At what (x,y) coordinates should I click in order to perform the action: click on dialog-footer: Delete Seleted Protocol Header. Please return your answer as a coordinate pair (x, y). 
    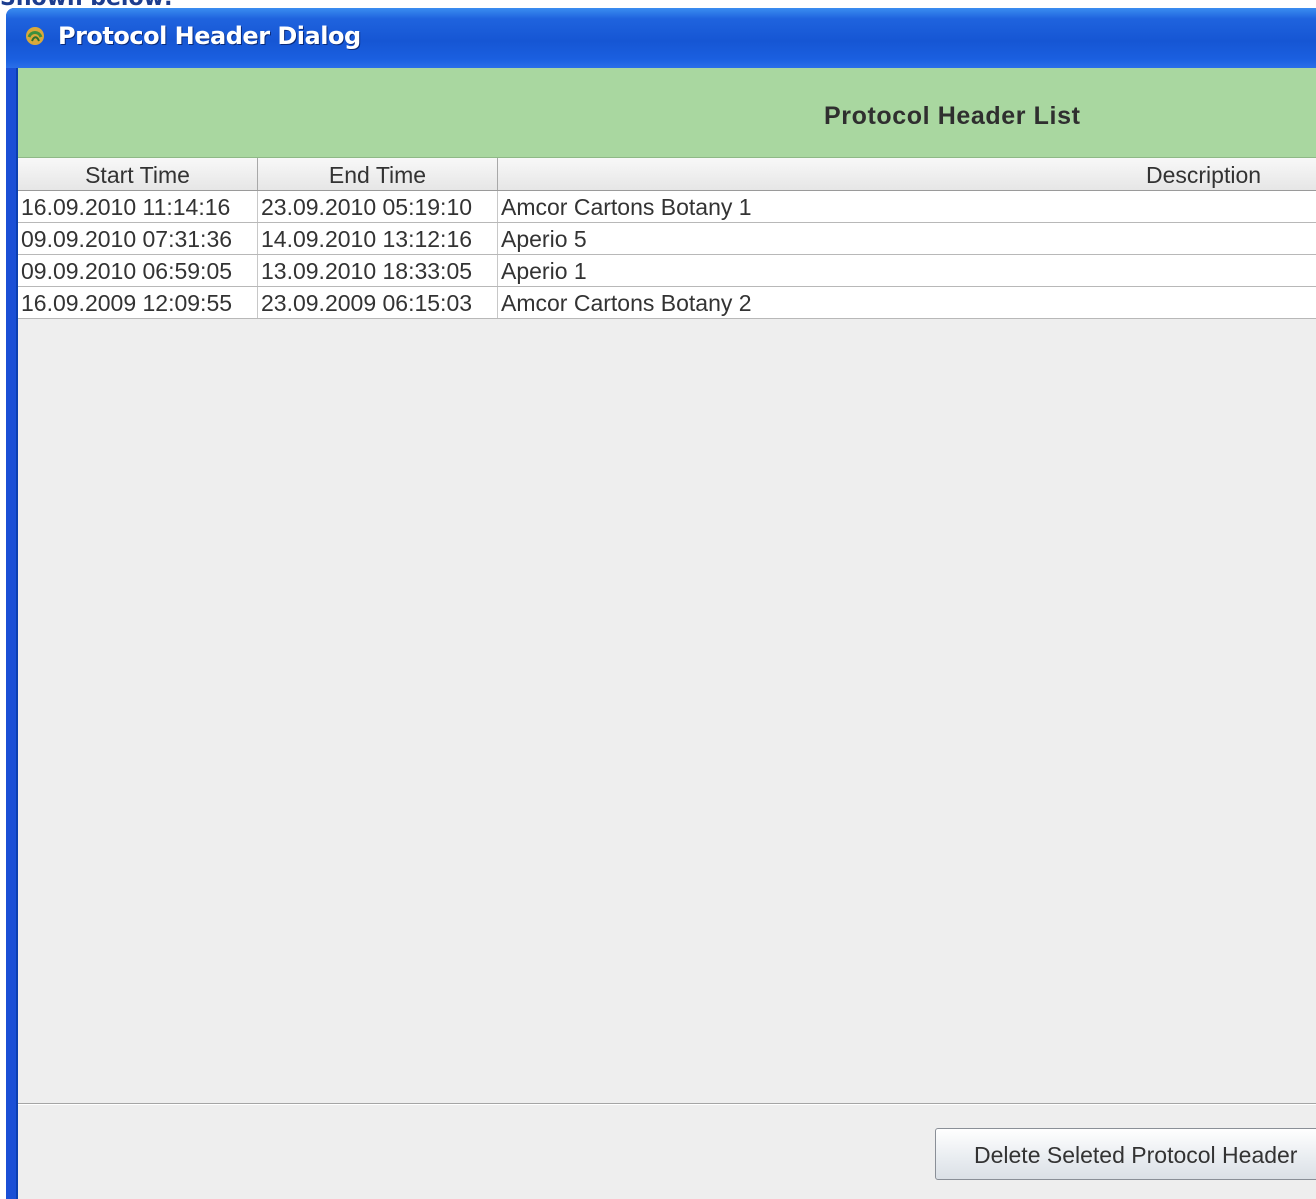
    Looking at the image, I should click on (667, 1151).